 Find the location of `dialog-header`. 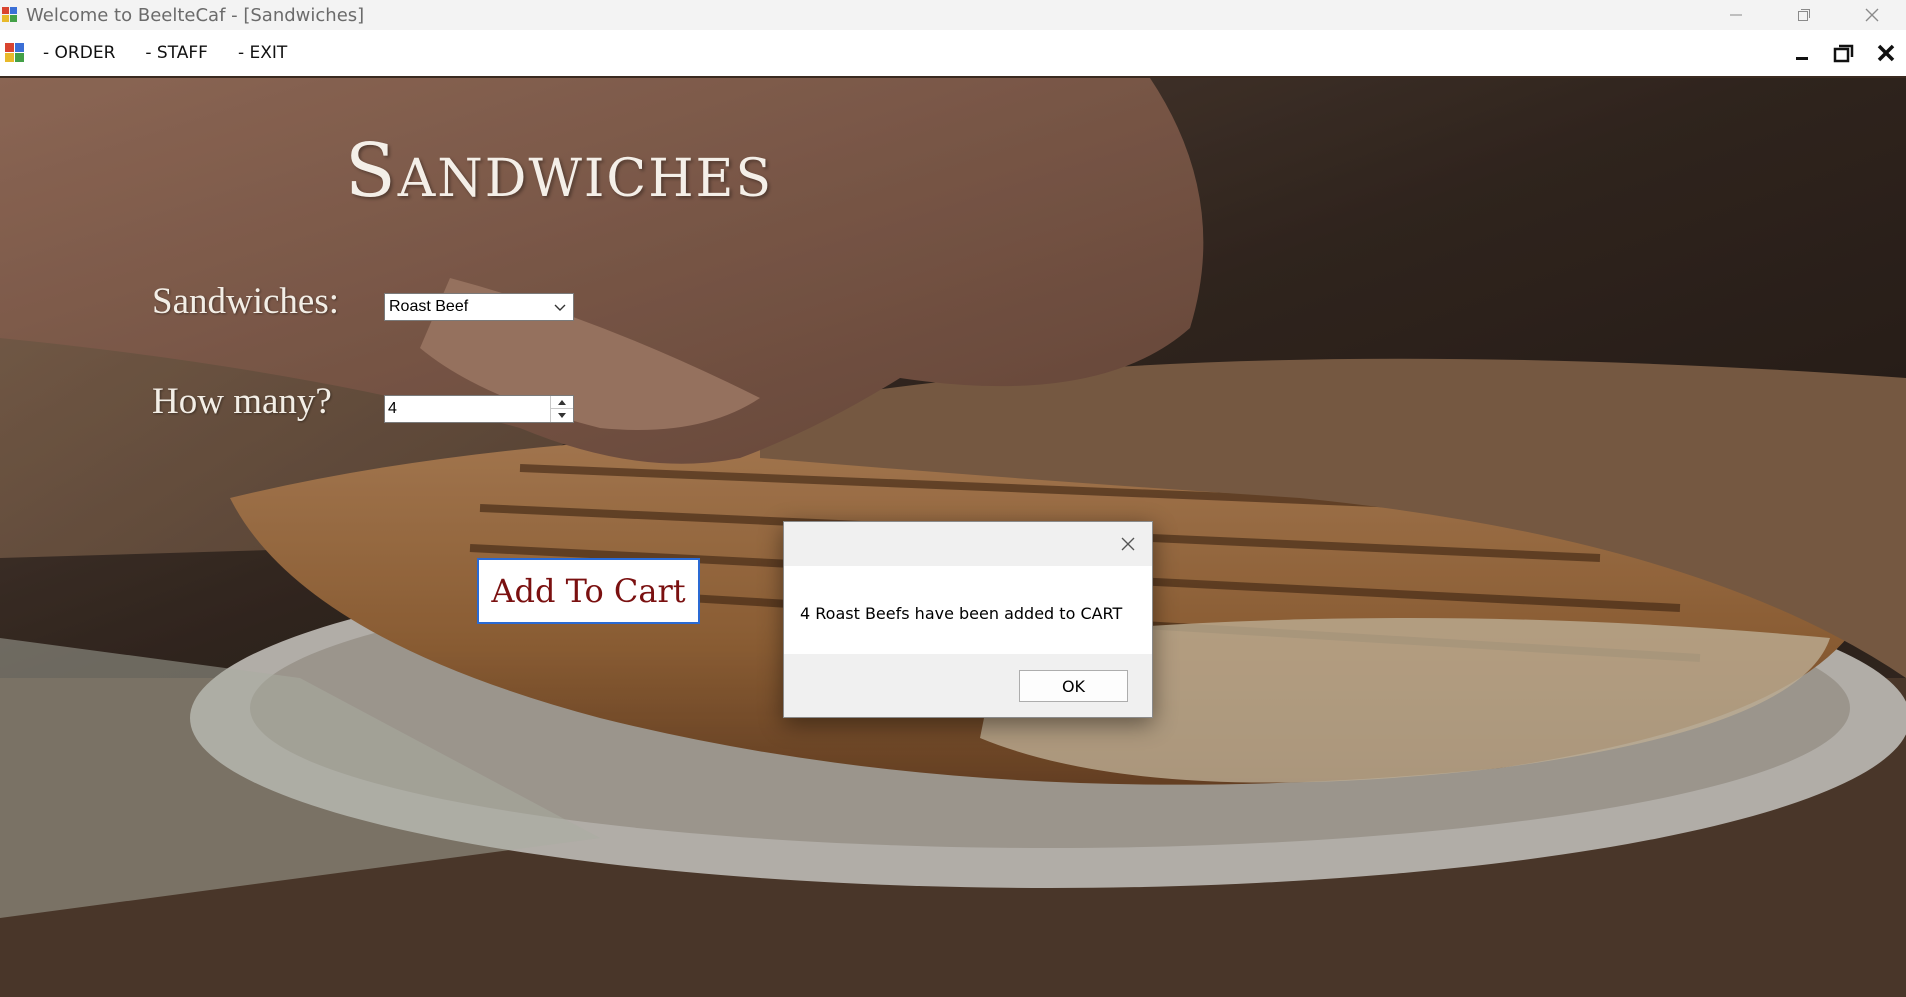

dialog-header is located at coordinates (968, 544).